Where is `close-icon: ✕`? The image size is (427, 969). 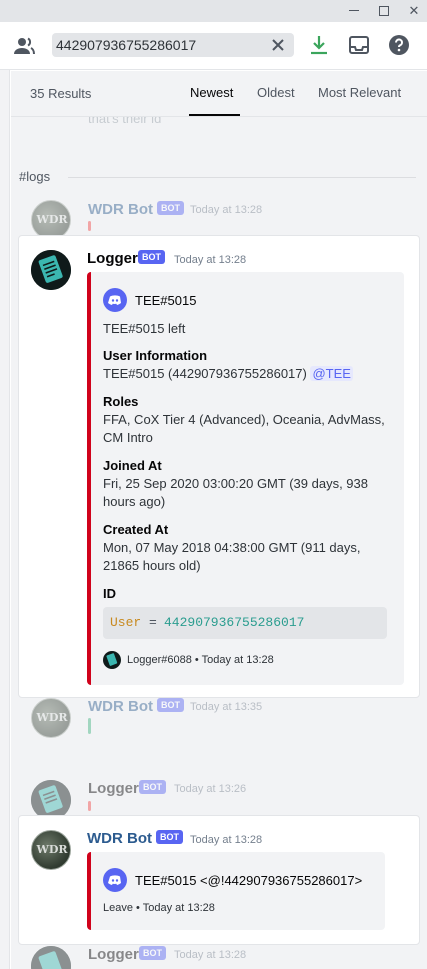
close-icon: ✕ is located at coordinates (414, 10).